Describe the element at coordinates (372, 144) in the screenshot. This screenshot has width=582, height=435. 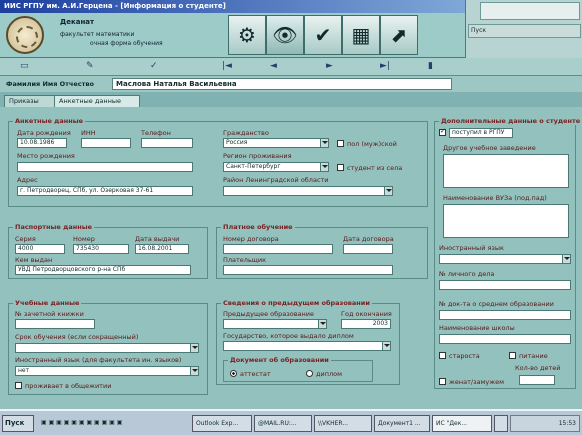
I see `gender-label: пол (муж)ской` at that location.